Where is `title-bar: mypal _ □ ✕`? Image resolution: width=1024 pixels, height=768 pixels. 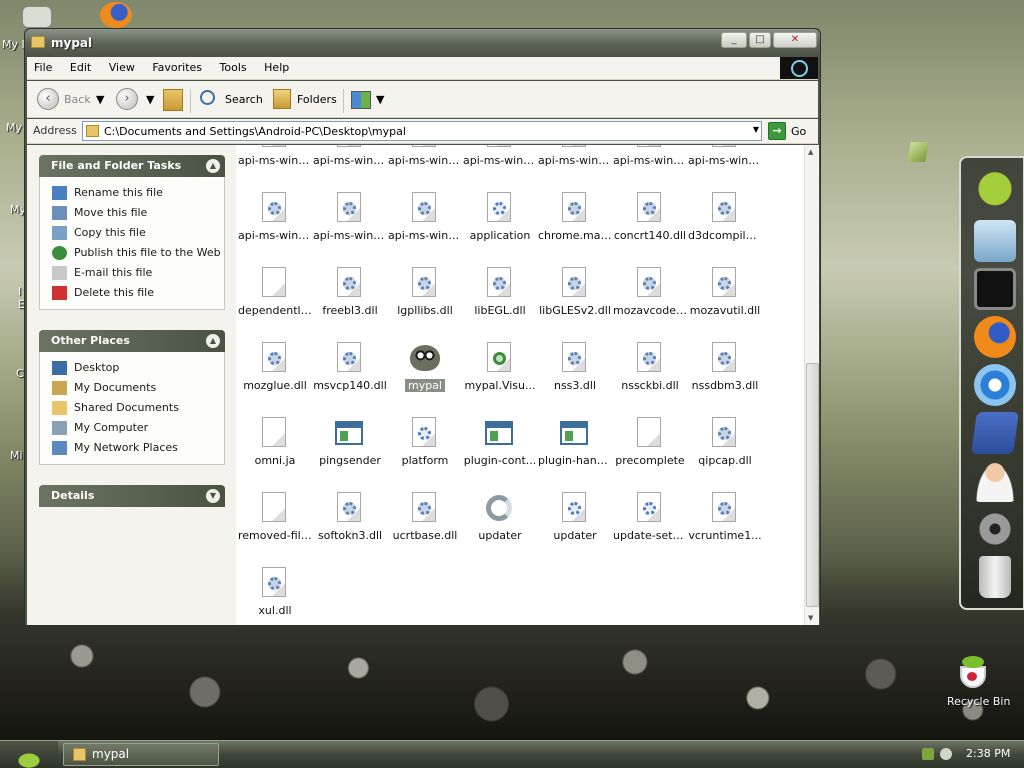
title-bar: mypal _ □ ✕ is located at coordinates (422, 43).